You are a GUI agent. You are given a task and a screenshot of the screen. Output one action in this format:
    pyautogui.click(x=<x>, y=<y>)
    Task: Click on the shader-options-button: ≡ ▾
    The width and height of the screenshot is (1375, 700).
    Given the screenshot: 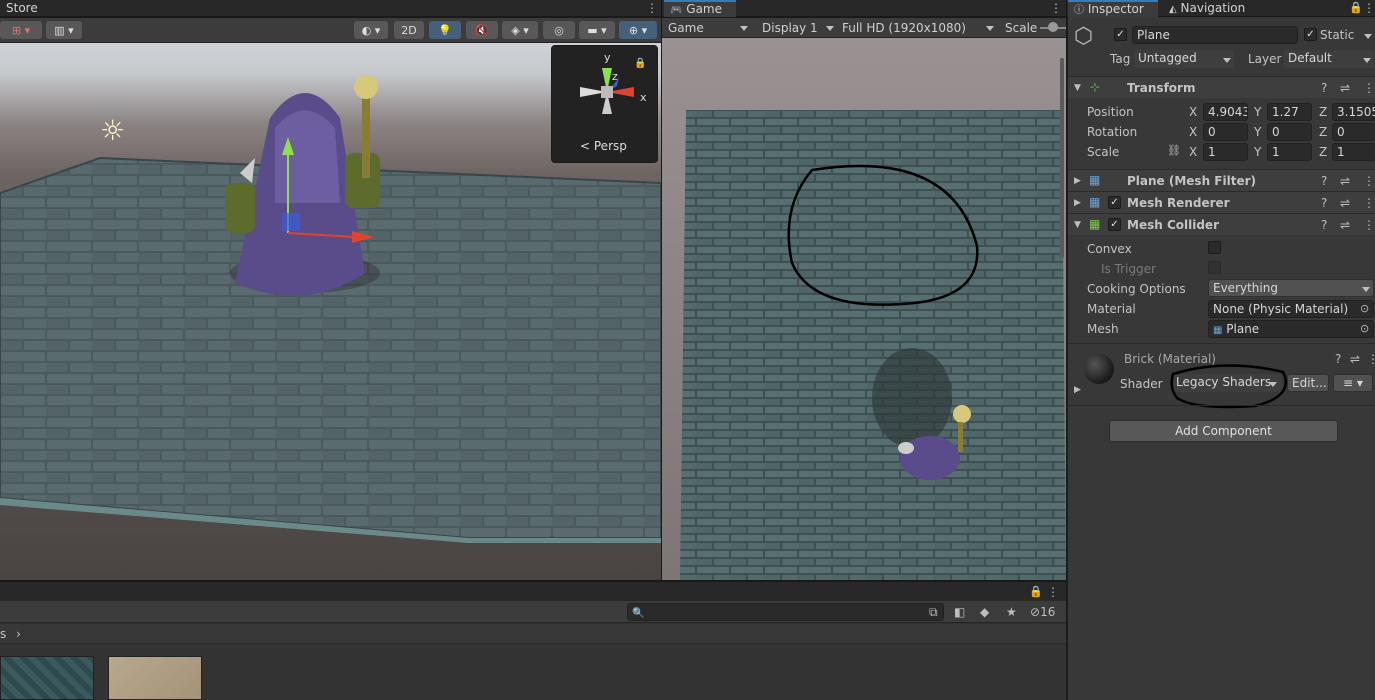 What is the action you would take?
    pyautogui.click(x=1353, y=383)
    